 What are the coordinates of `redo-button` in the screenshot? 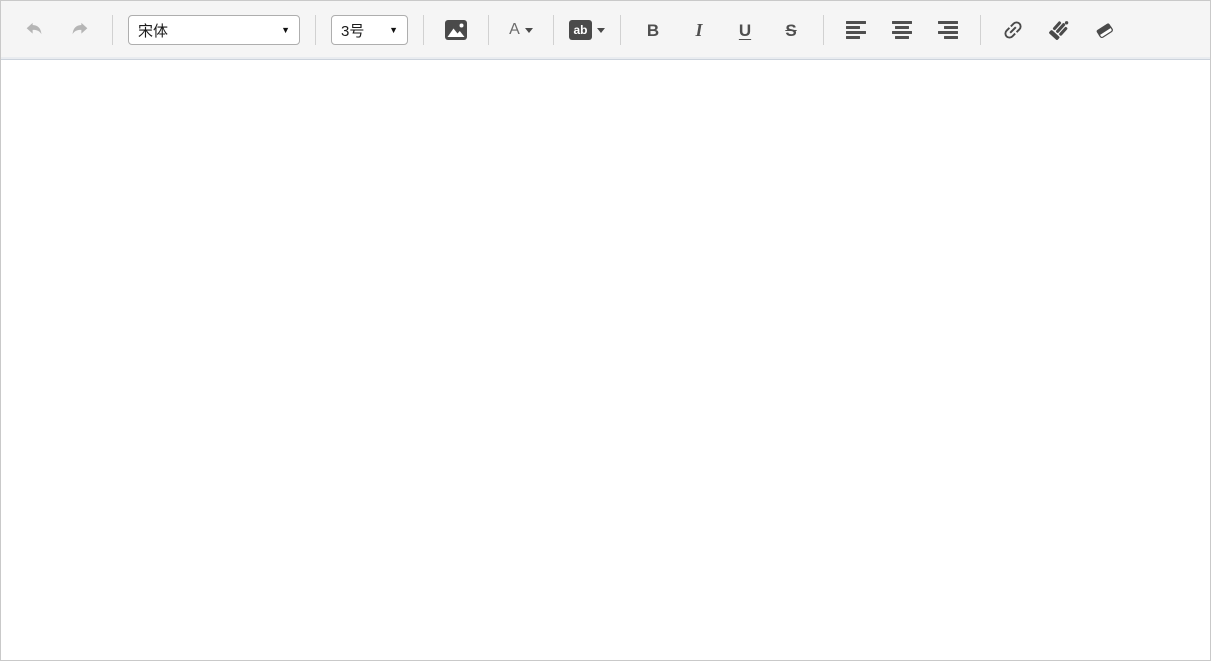 It's located at (80, 30).